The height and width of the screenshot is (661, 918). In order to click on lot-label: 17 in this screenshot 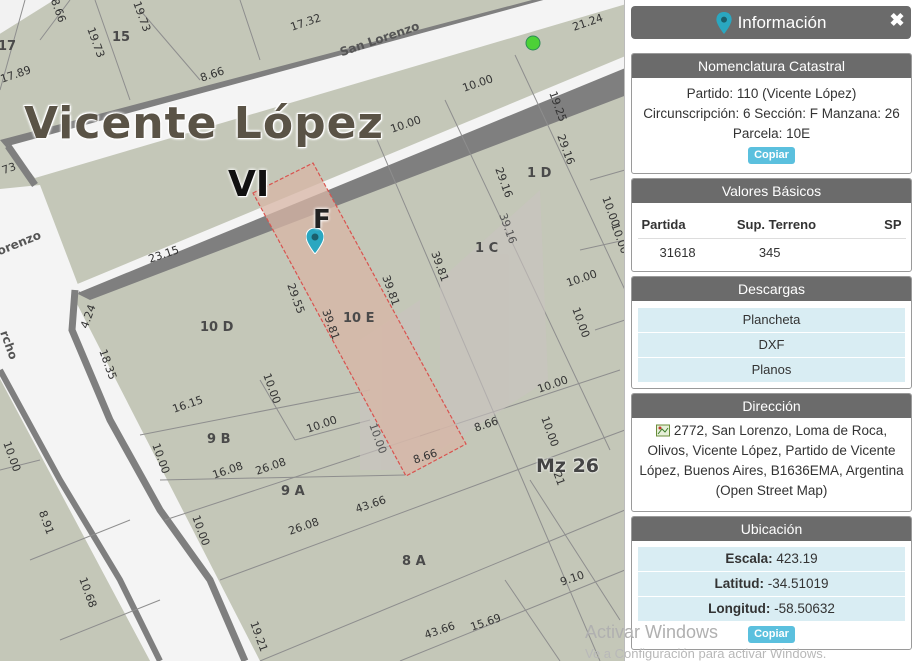, I will do `click(8, 46)`.